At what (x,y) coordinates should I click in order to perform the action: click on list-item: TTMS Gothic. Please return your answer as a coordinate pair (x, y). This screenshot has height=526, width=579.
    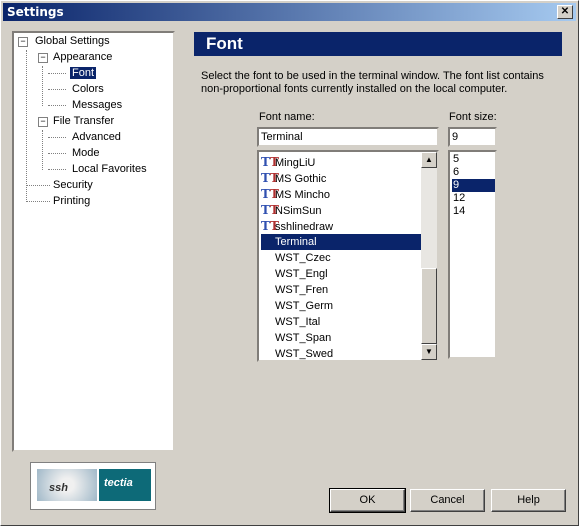
    Looking at the image, I should click on (341, 178).